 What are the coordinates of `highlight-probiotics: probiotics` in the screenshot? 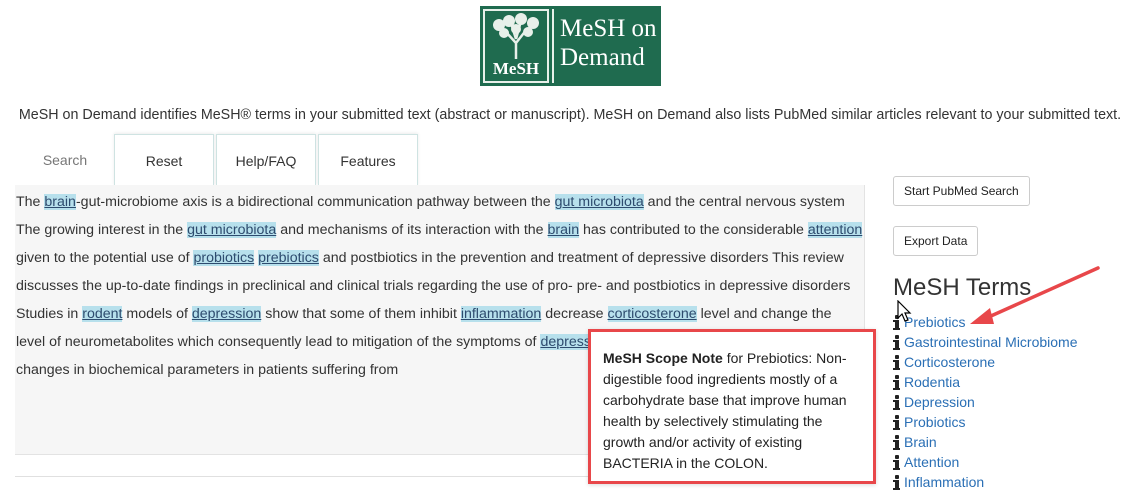 It's located at (224, 258).